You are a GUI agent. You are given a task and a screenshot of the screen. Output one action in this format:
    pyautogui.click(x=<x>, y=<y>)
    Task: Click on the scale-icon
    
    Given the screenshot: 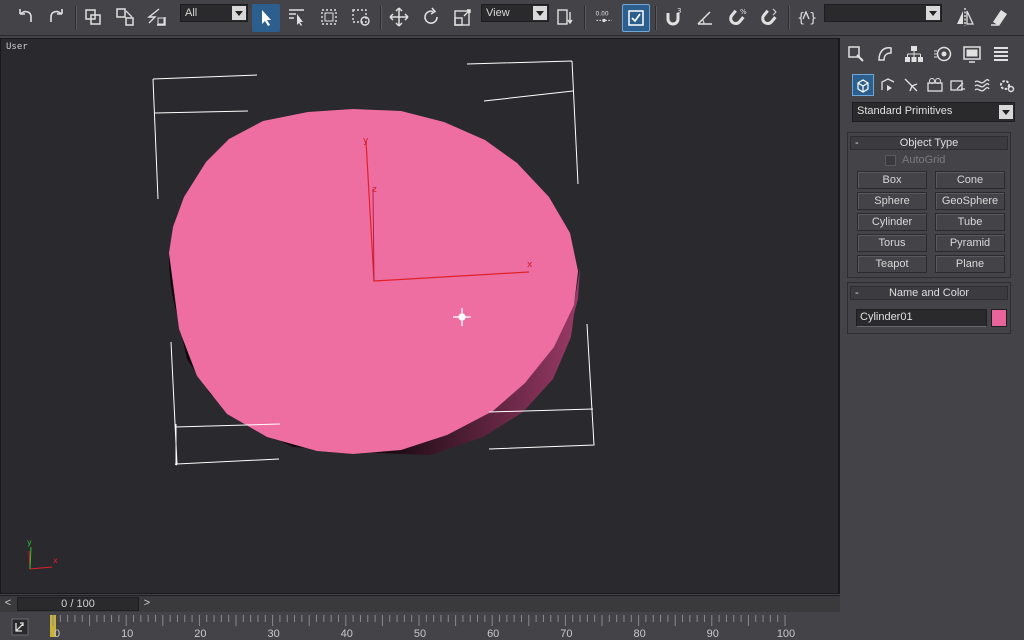 What is the action you would take?
    pyautogui.click(x=463, y=17)
    